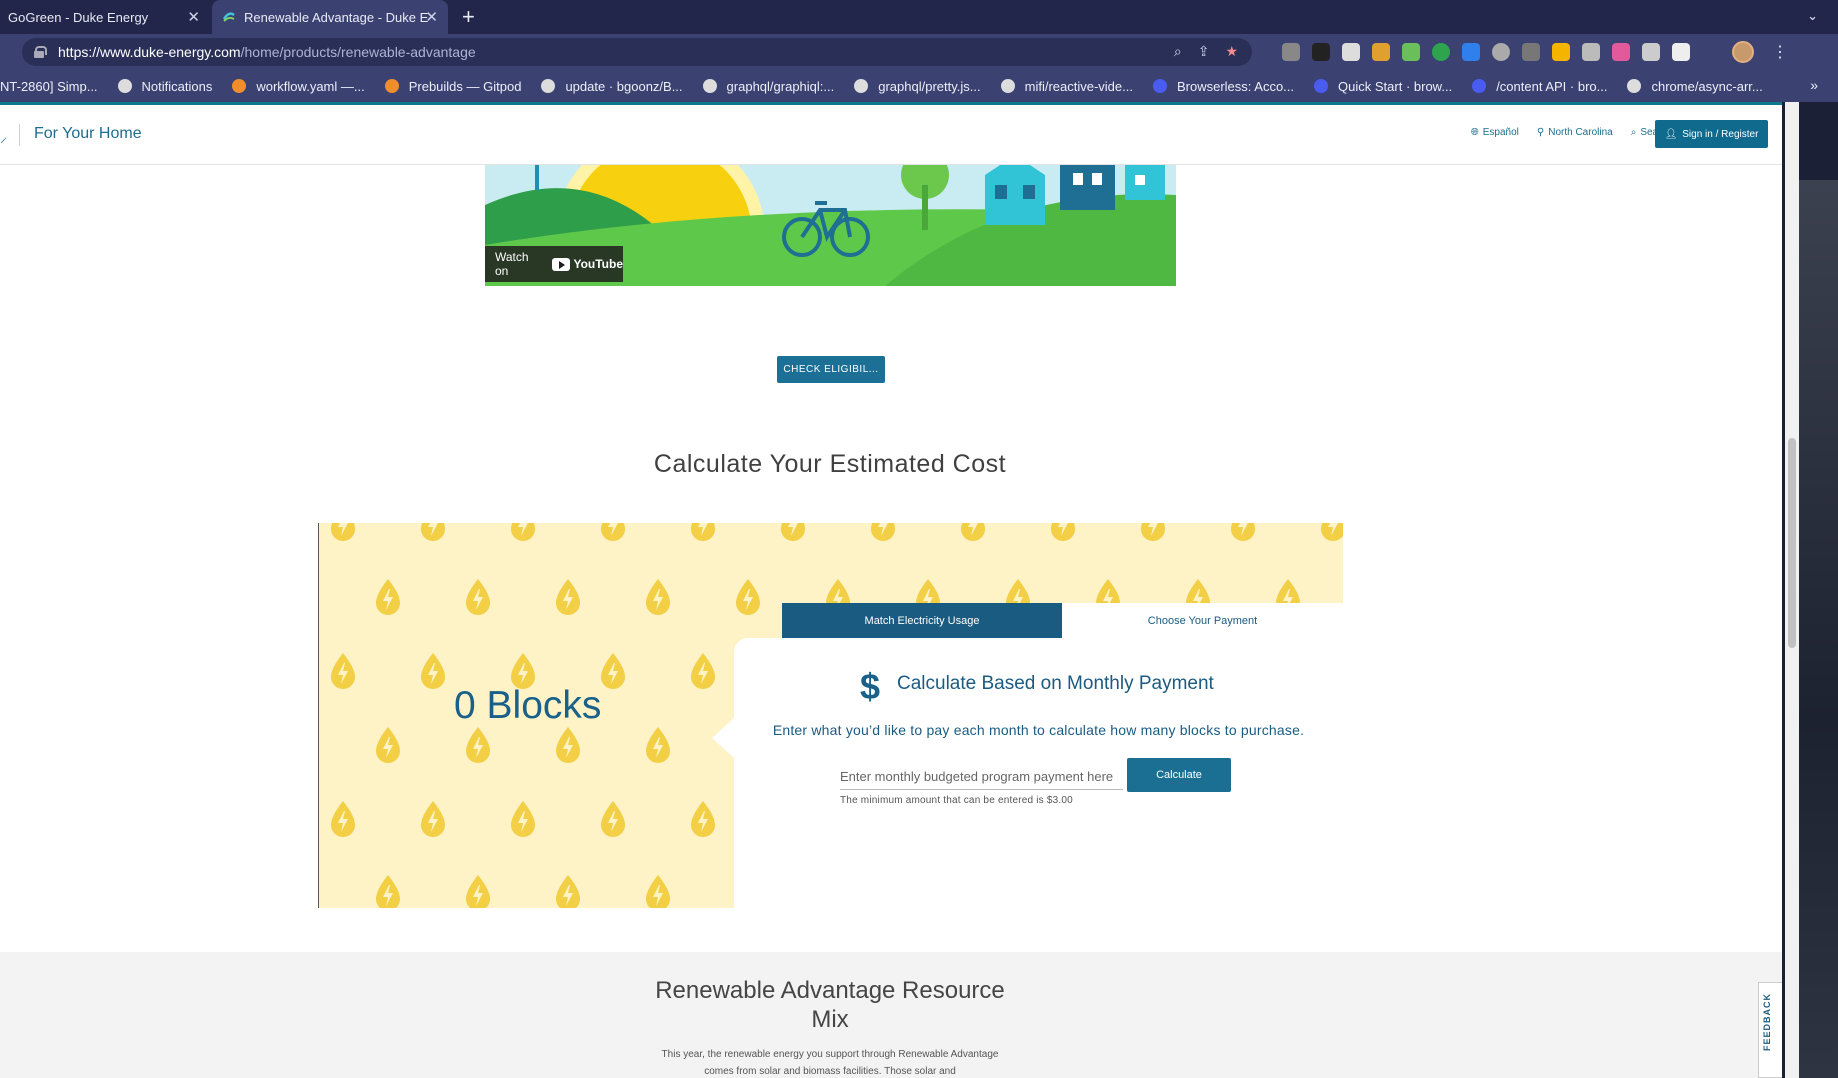 The image size is (1838, 1078). I want to click on tab-choose-your-payment: Choose Your Payment, so click(1202, 620).